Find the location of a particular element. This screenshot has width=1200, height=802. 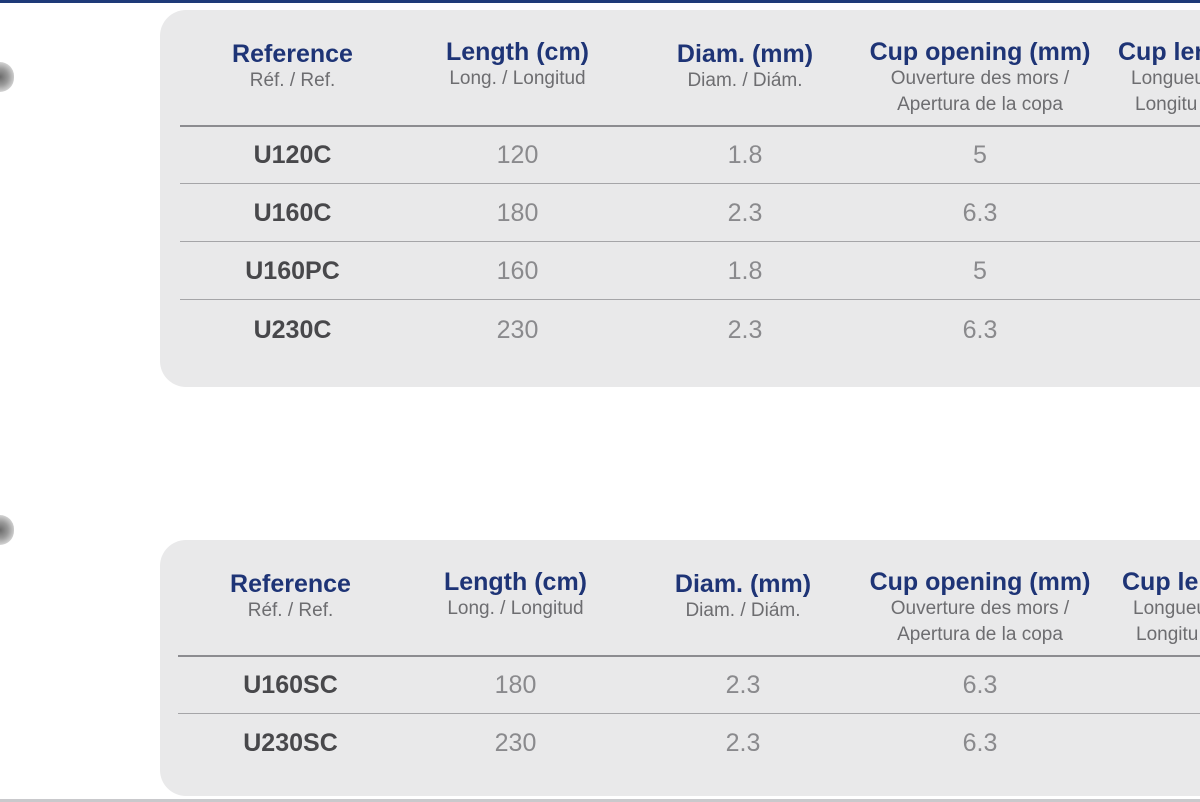

cell-reference: U230C is located at coordinates (292, 330).